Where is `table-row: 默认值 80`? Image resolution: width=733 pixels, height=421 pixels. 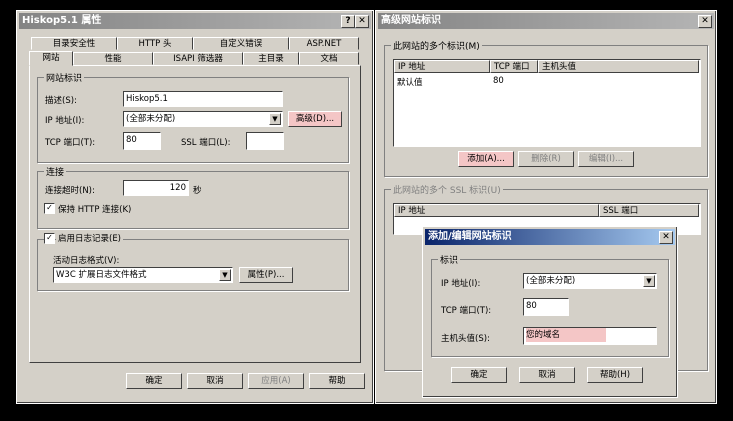 table-row: 默认值 80 is located at coordinates (544, 81).